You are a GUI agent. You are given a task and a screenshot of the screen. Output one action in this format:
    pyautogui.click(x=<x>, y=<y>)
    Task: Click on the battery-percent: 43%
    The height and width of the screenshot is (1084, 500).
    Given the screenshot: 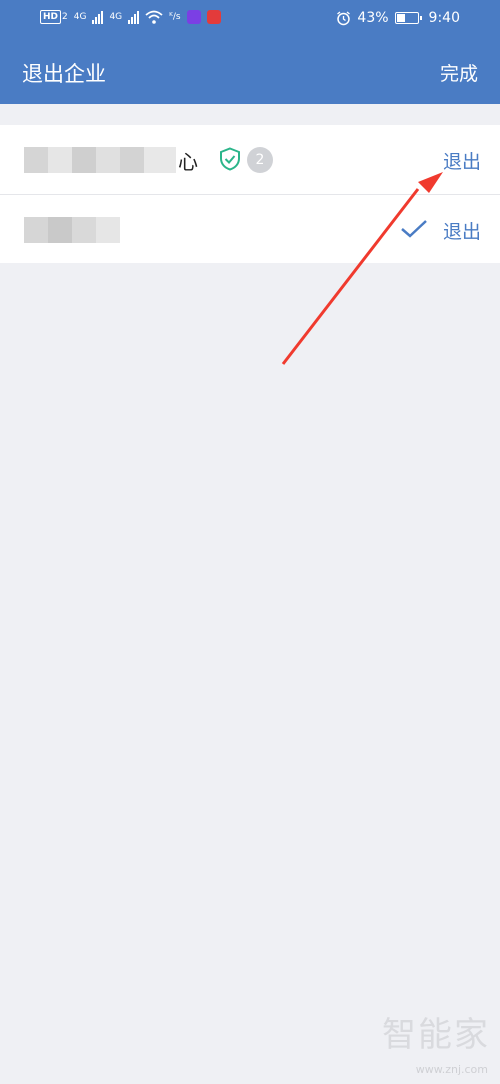 What is the action you would take?
    pyautogui.click(x=373, y=18)
    